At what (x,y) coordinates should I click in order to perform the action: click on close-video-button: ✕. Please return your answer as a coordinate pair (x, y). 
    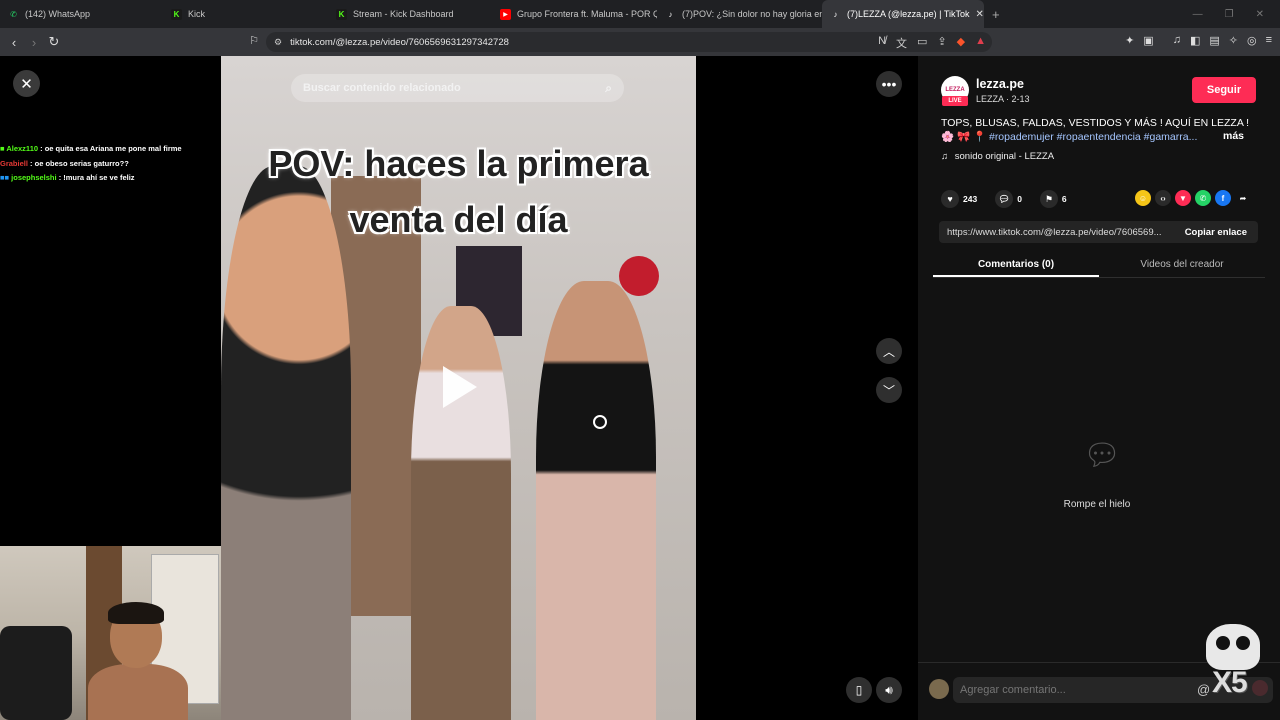
    Looking at the image, I should click on (26, 83).